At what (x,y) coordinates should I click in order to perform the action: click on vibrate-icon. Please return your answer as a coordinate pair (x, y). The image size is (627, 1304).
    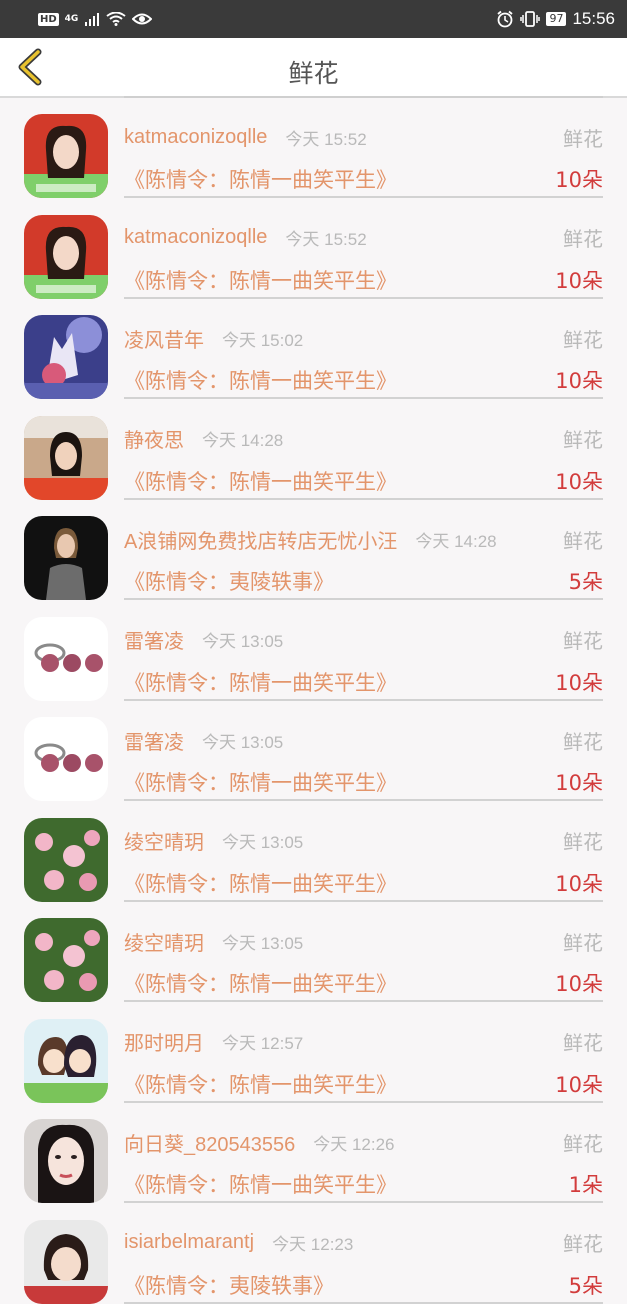
    Looking at the image, I should click on (530, 19).